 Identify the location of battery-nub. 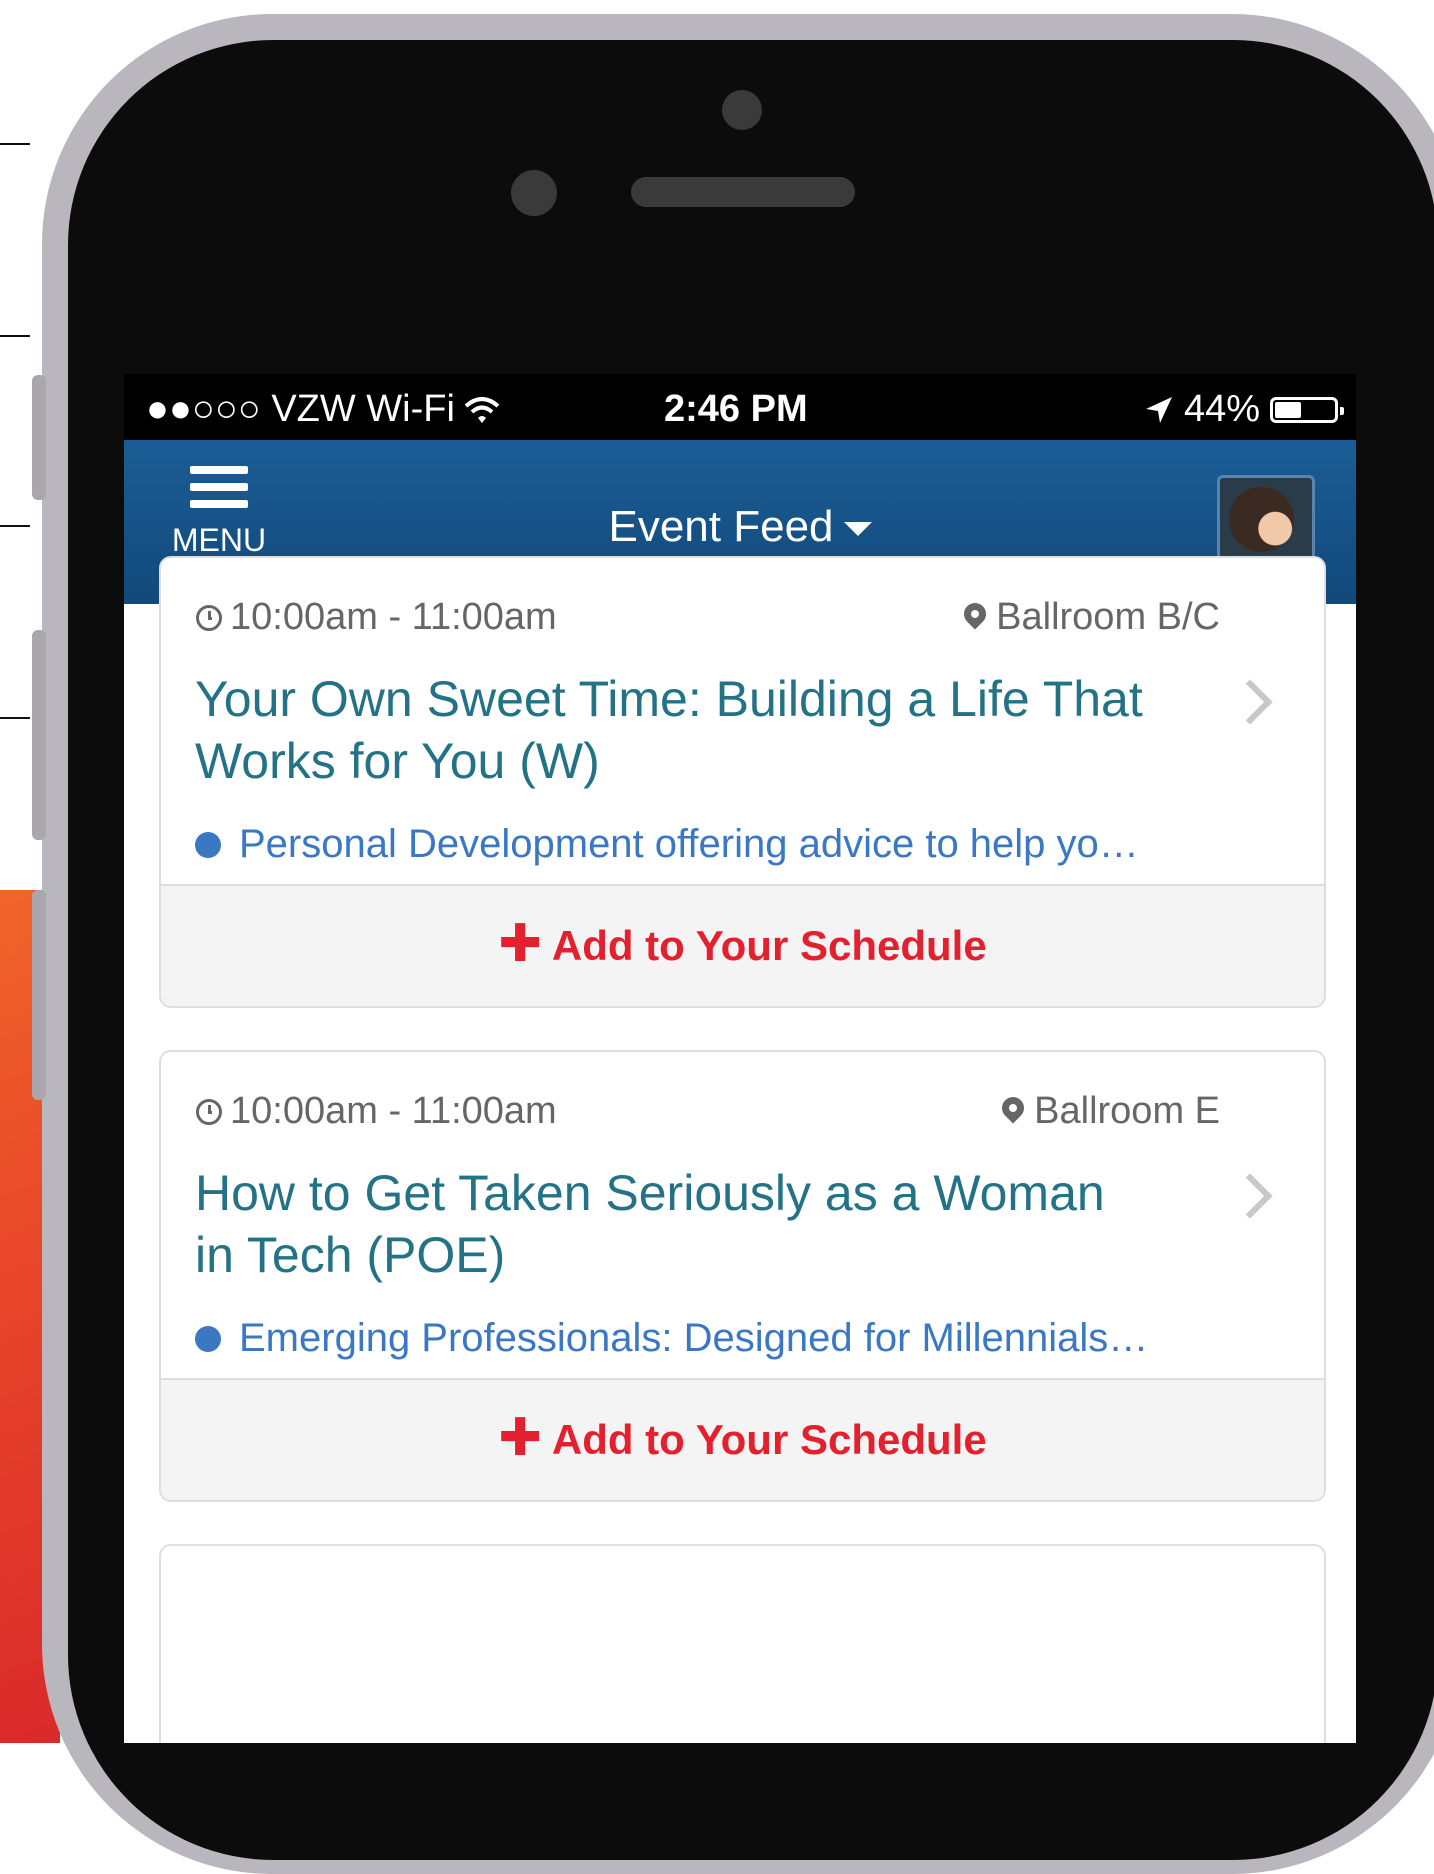
(1342, 410).